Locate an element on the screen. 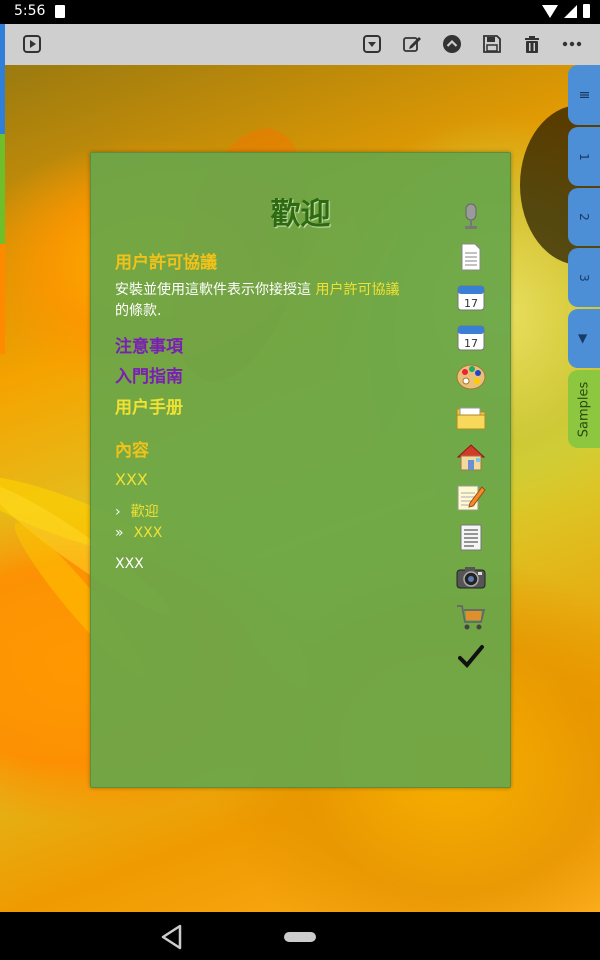 The image size is (600, 960). crumb-welcome-label: 歡迎 is located at coordinates (144, 512).